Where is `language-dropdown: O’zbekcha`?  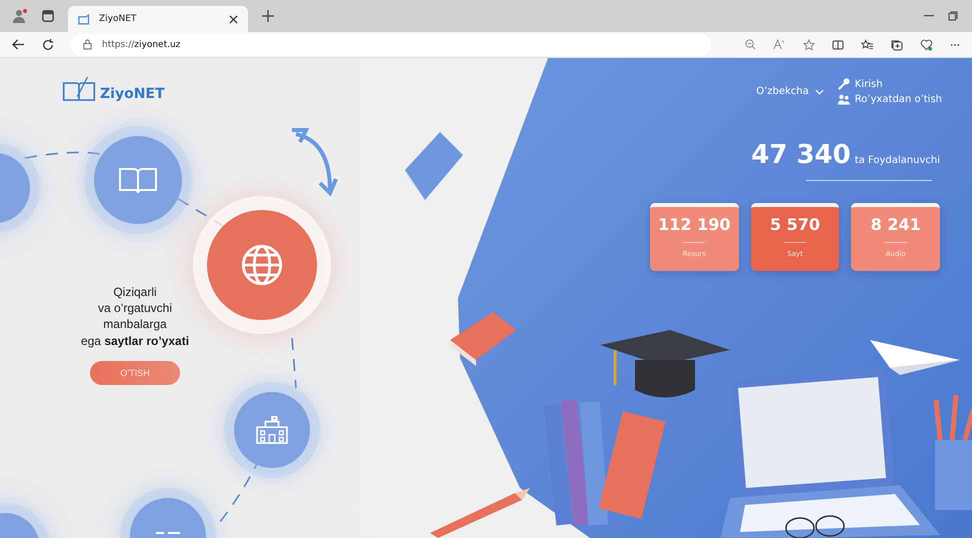
language-dropdown: O’zbekcha is located at coordinates (790, 91).